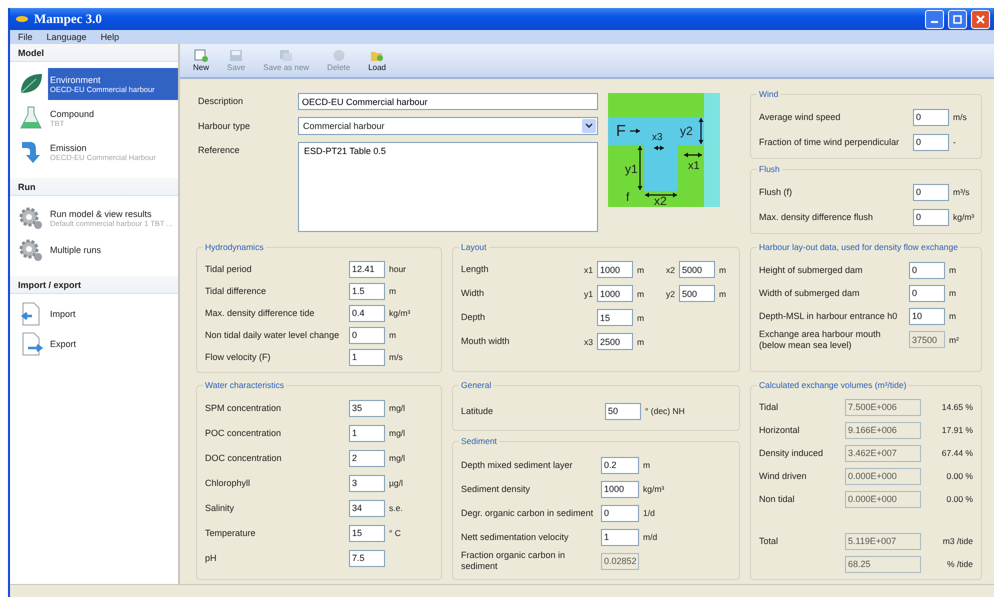  I want to click on save-icon, so click(236, 55).